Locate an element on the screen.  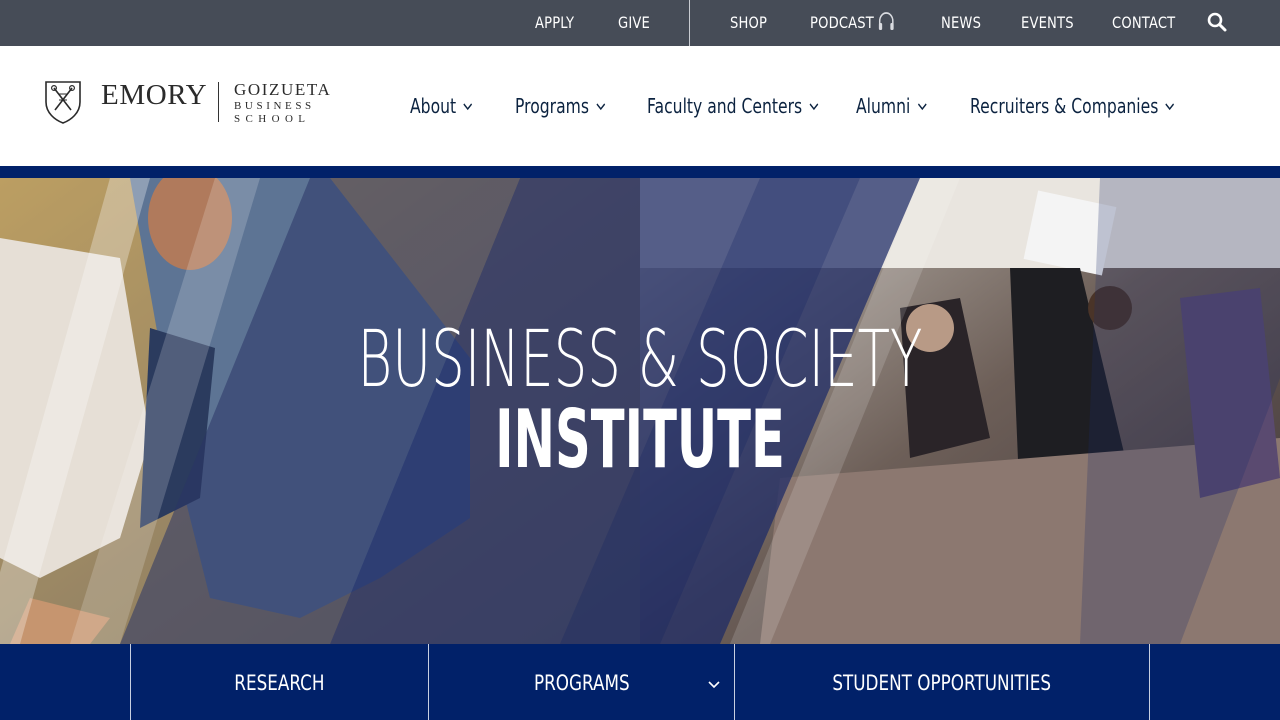
subnav-tab-research: RESEARCH is located at coordinates (279, 682).